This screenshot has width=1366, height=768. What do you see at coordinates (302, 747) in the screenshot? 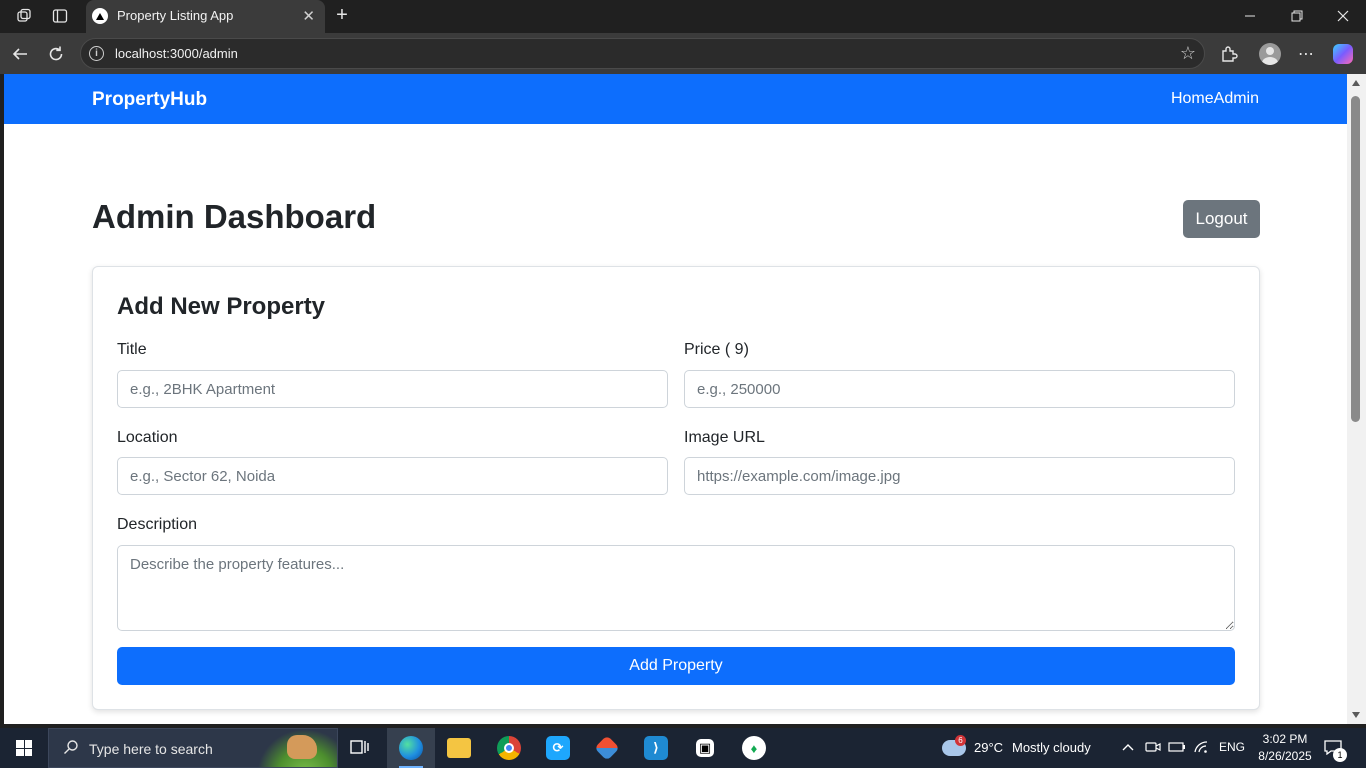
I see `corgi-illustration-icon` at bounding box center [302, 747].